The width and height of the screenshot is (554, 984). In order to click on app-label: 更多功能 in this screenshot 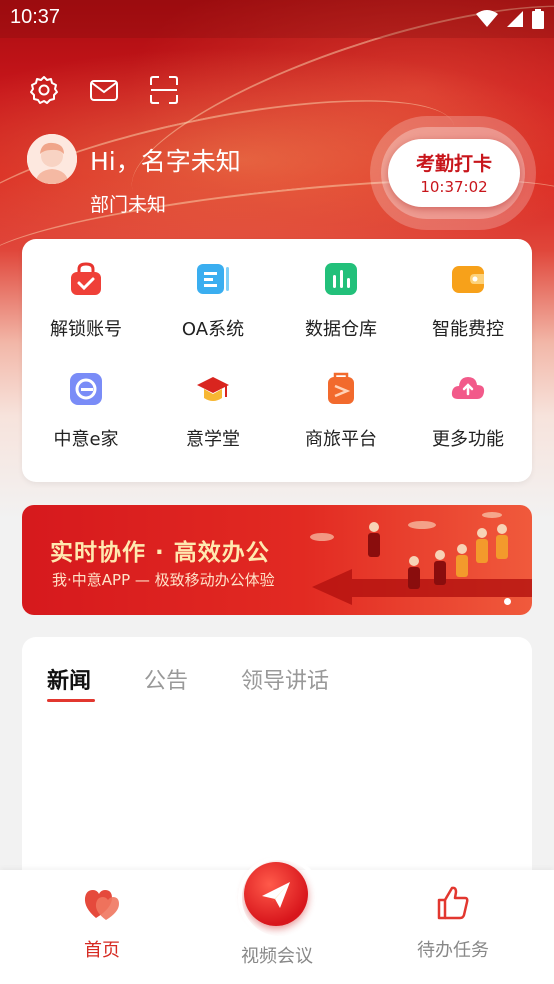, I will do `click(468, 439)`.